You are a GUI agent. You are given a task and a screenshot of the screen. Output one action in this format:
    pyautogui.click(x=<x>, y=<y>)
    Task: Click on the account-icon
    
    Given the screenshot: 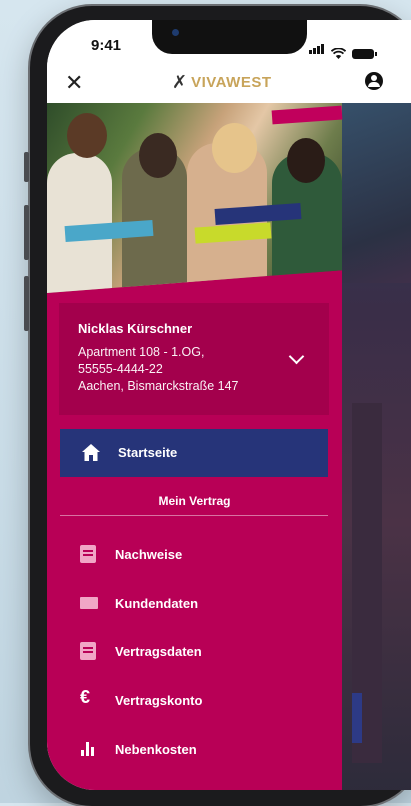 What is the action you would take?
    pyautogui.click(x=374, y=81)
    